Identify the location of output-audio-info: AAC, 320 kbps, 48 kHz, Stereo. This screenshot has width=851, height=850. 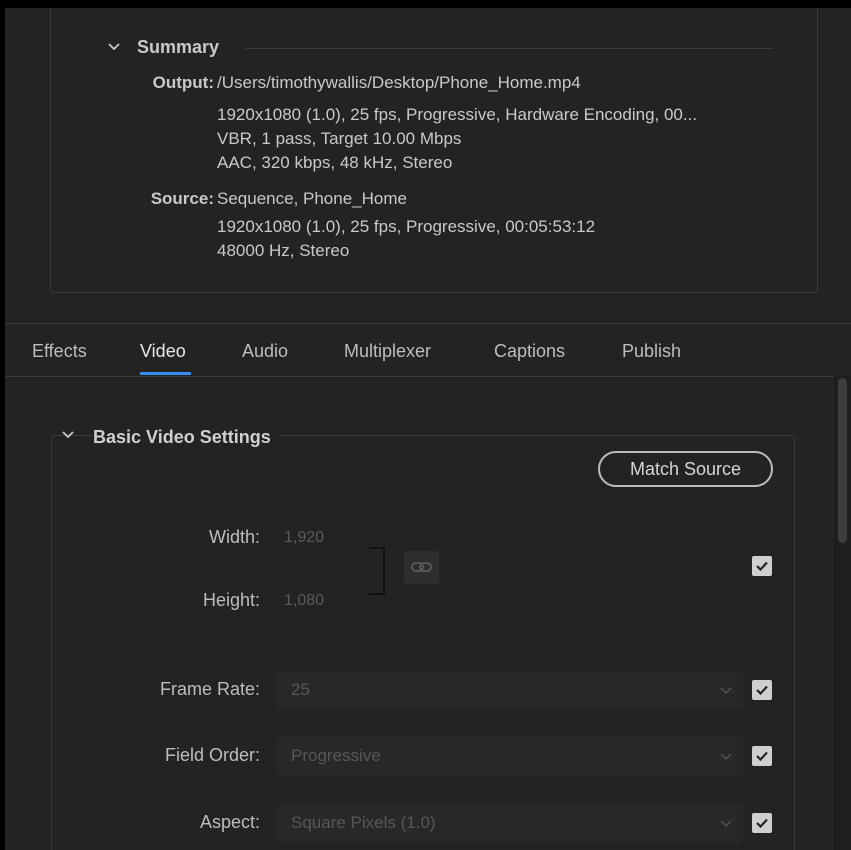
(335, 162).